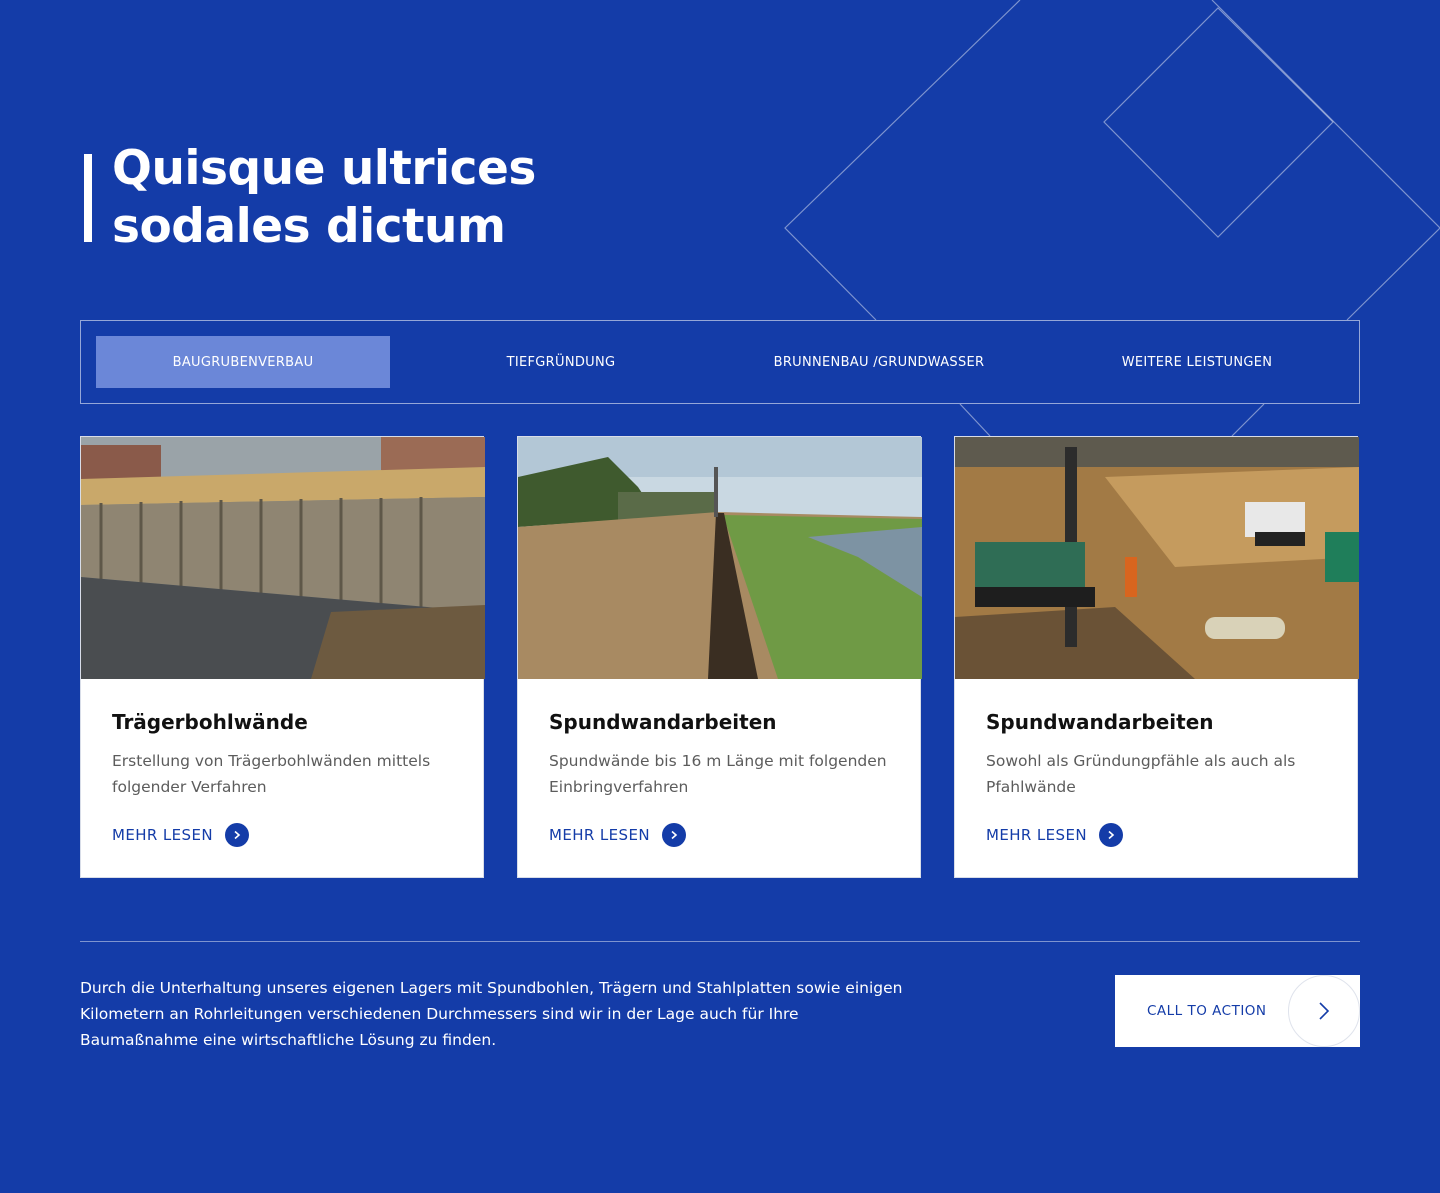  What do you see at coordinates (210, 722) in the screenshot?
I see `card-title: Trägerbohlwände` at bounding box center [210, 722].